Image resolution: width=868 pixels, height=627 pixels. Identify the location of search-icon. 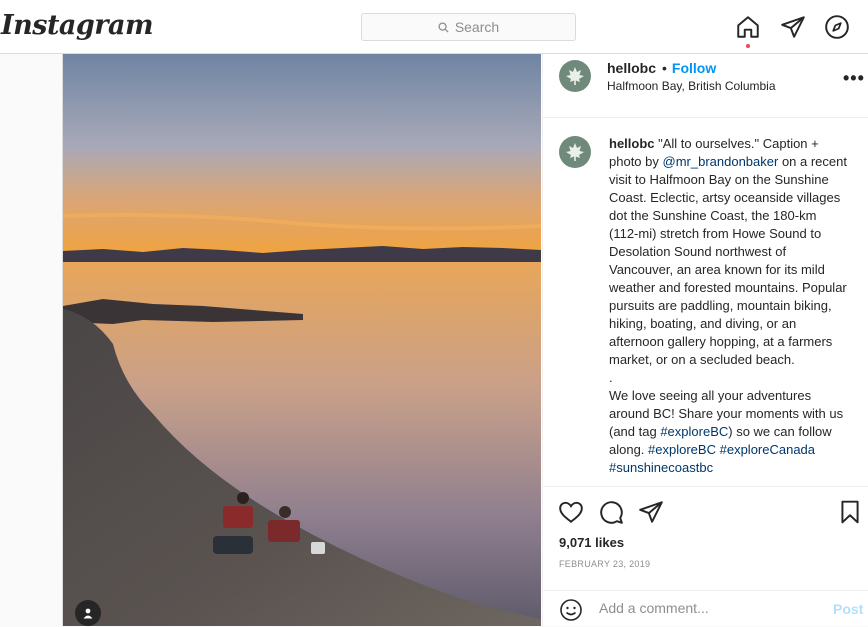
(443, 27).